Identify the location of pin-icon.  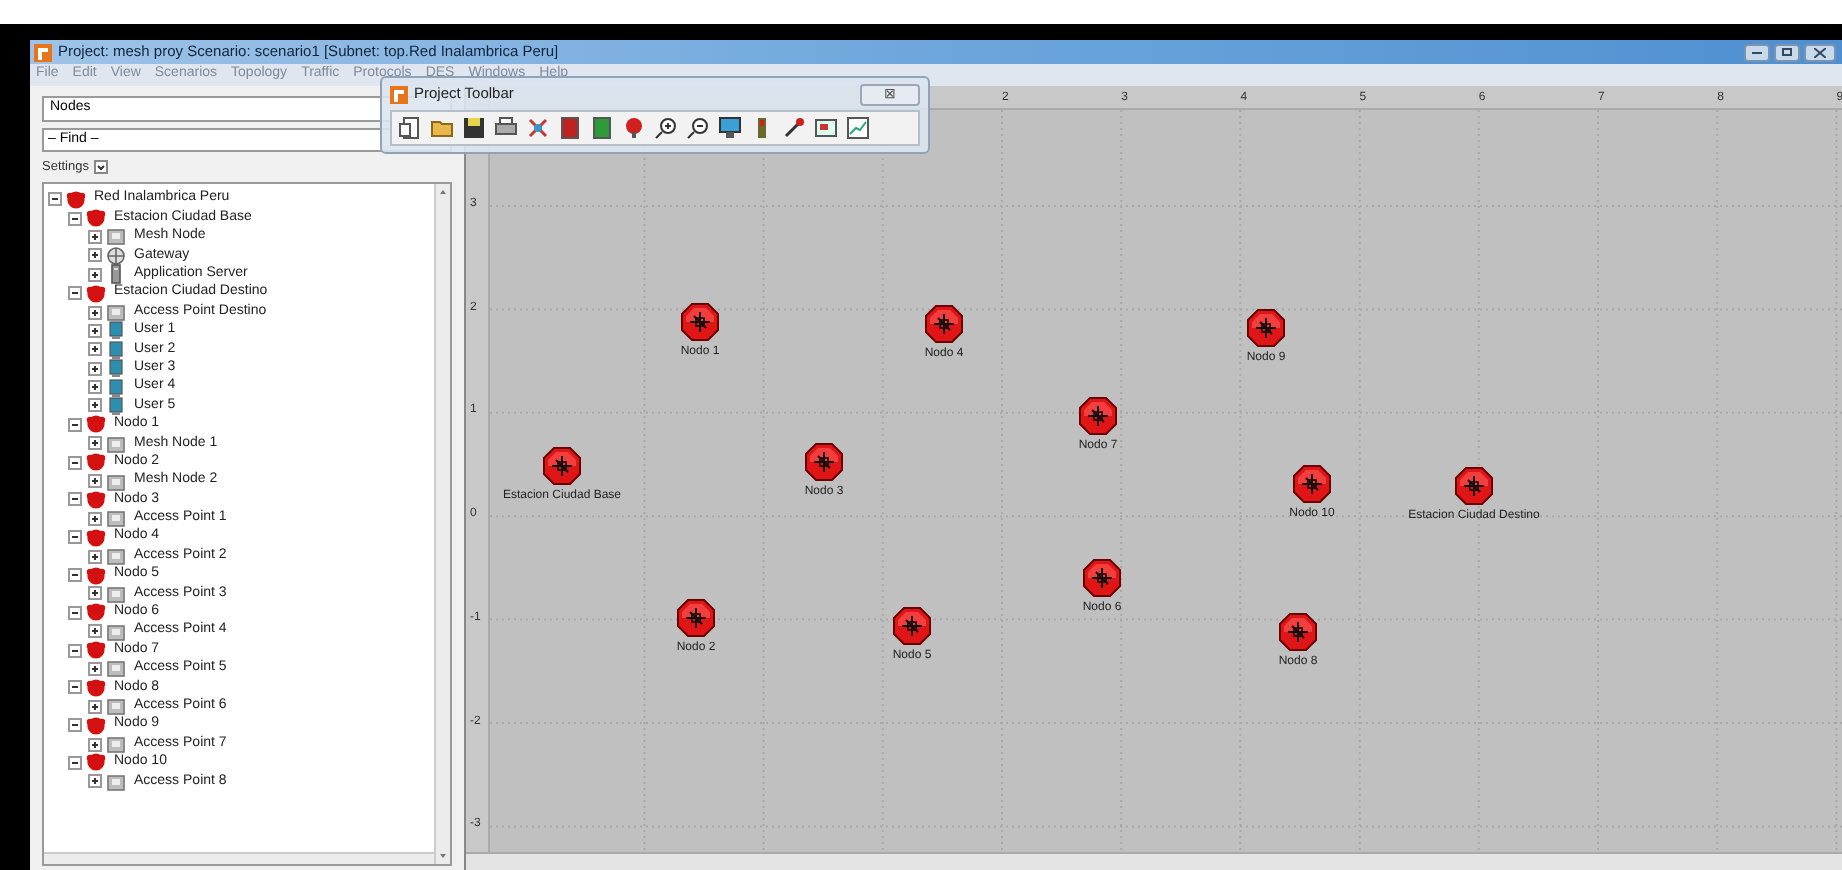
(634, 128).